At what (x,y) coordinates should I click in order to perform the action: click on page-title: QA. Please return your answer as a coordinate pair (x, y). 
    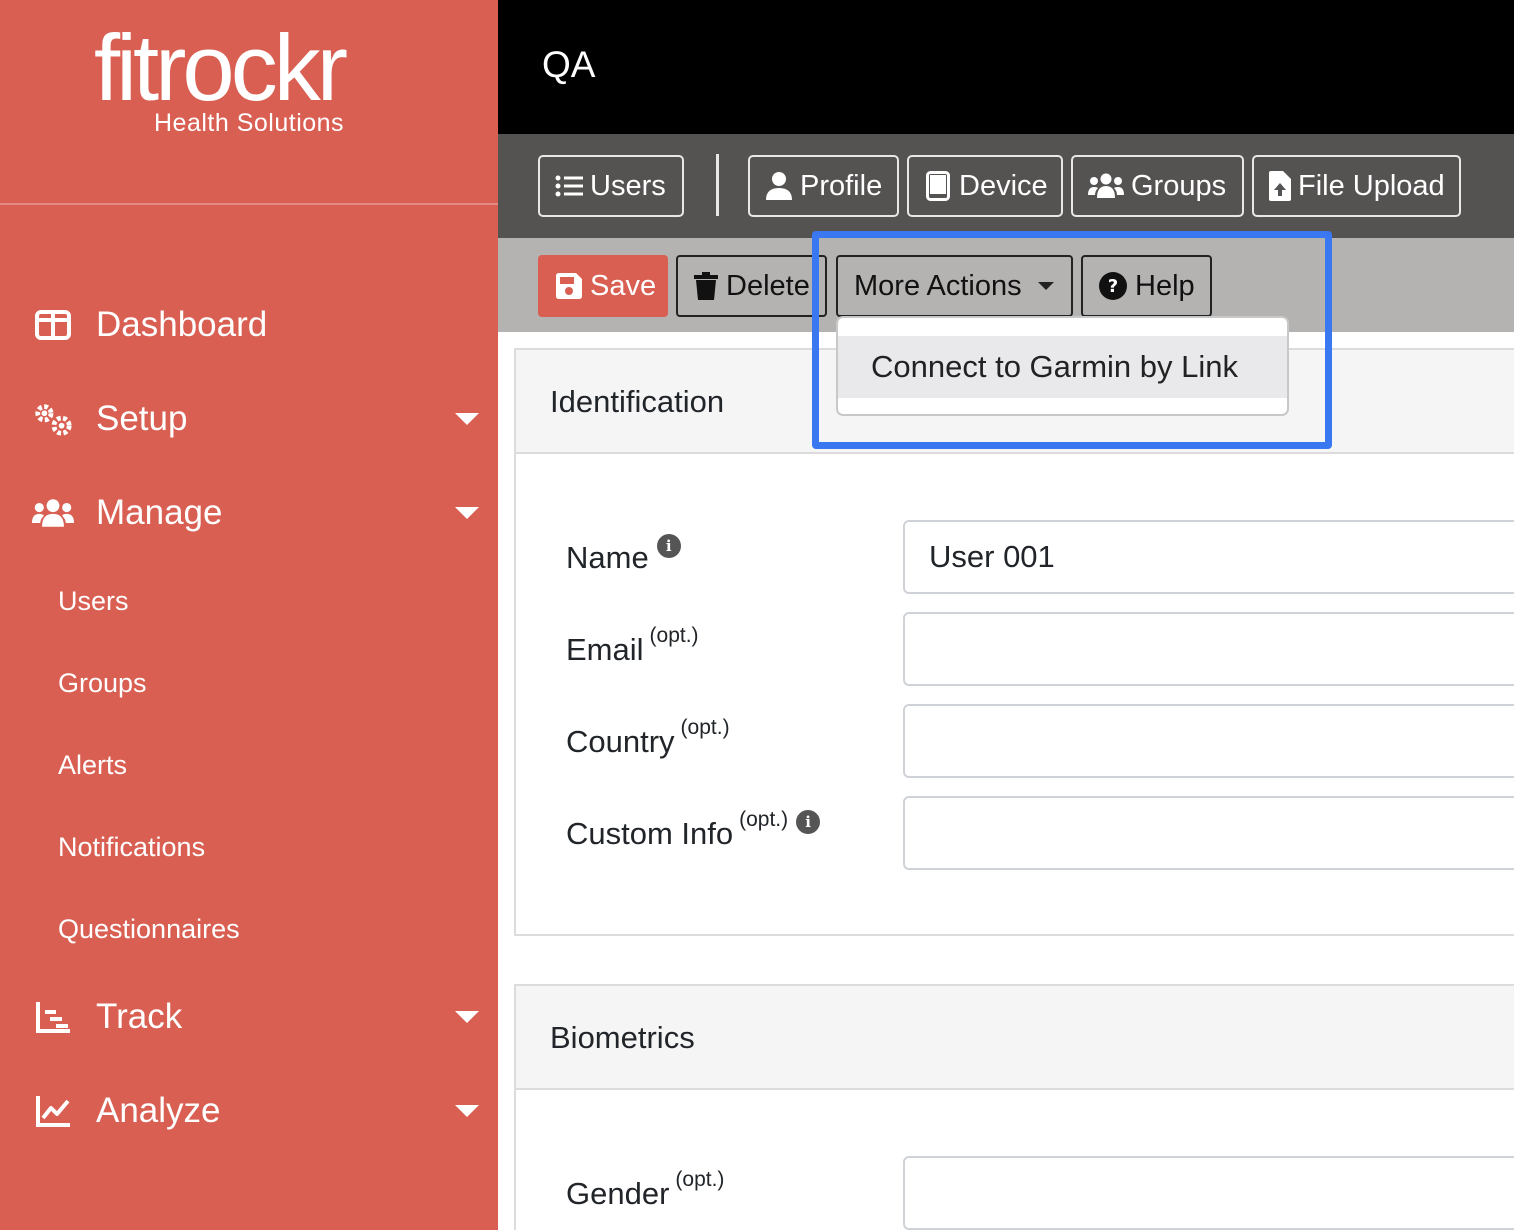
    Looking at the image, I should click on (569, 64).